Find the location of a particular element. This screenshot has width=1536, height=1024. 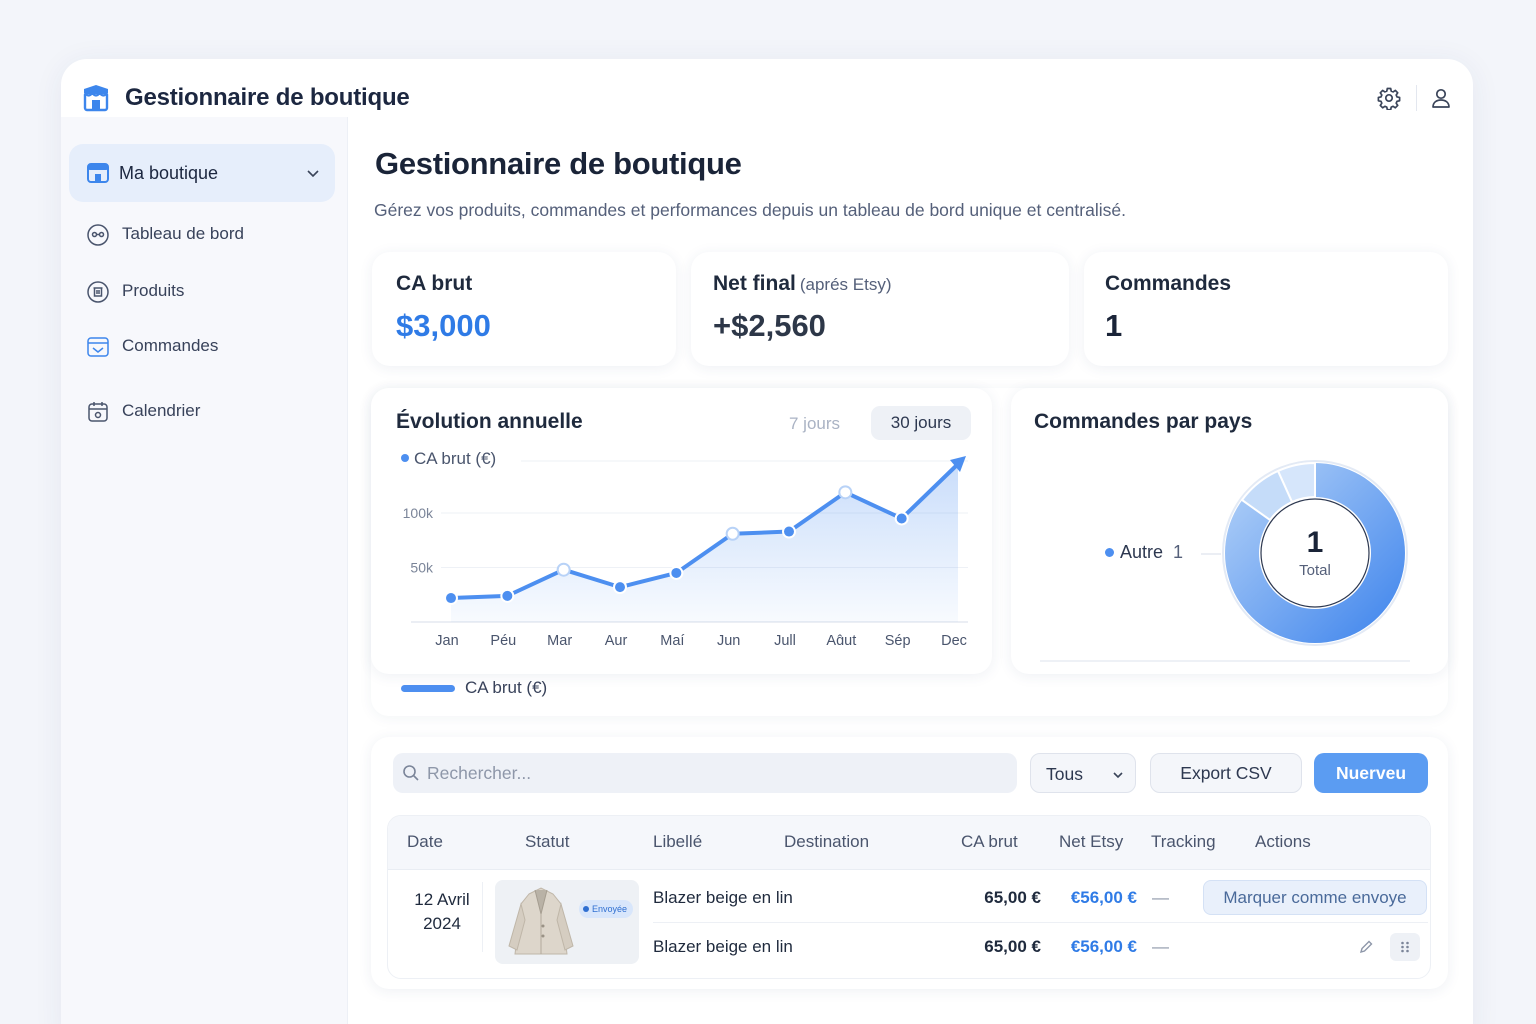

shop-logo-icon is located at coordinates (96, 98).